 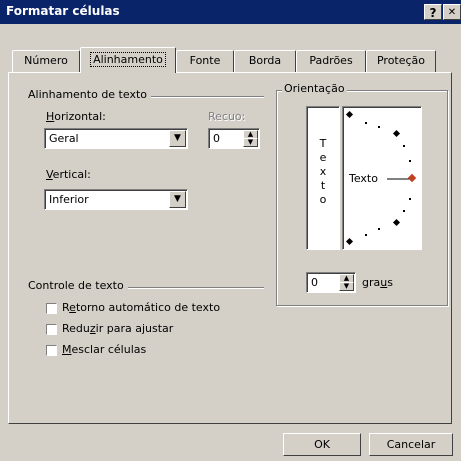 What do you see at coordinates (452, 12) in the screenshot?
I see `close-button: ✕` at bounding box center [452, 12].